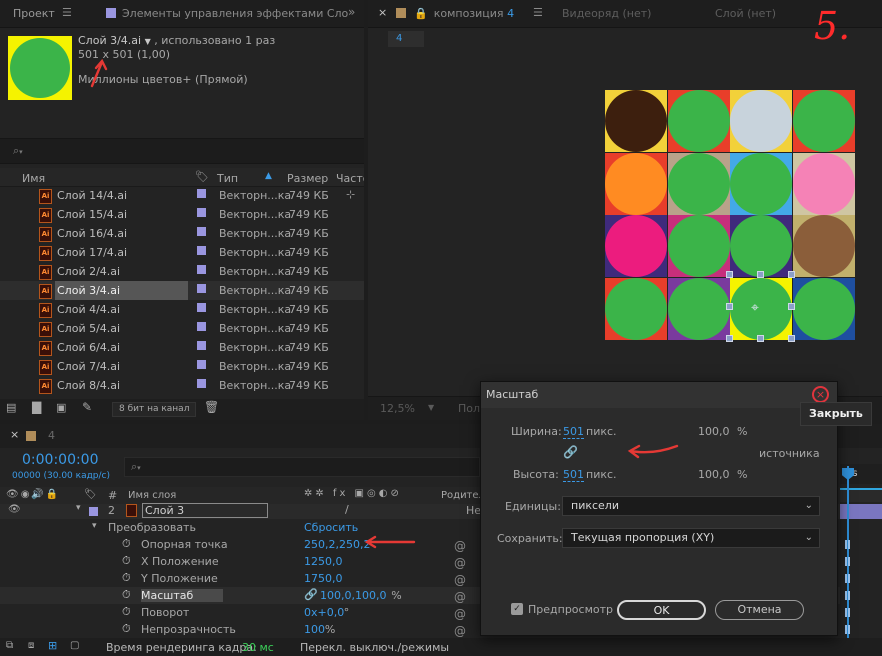  Describe the element at coordinates (61, 407) in the screenshot. I see `new-composition-icon: ▣` at that location.